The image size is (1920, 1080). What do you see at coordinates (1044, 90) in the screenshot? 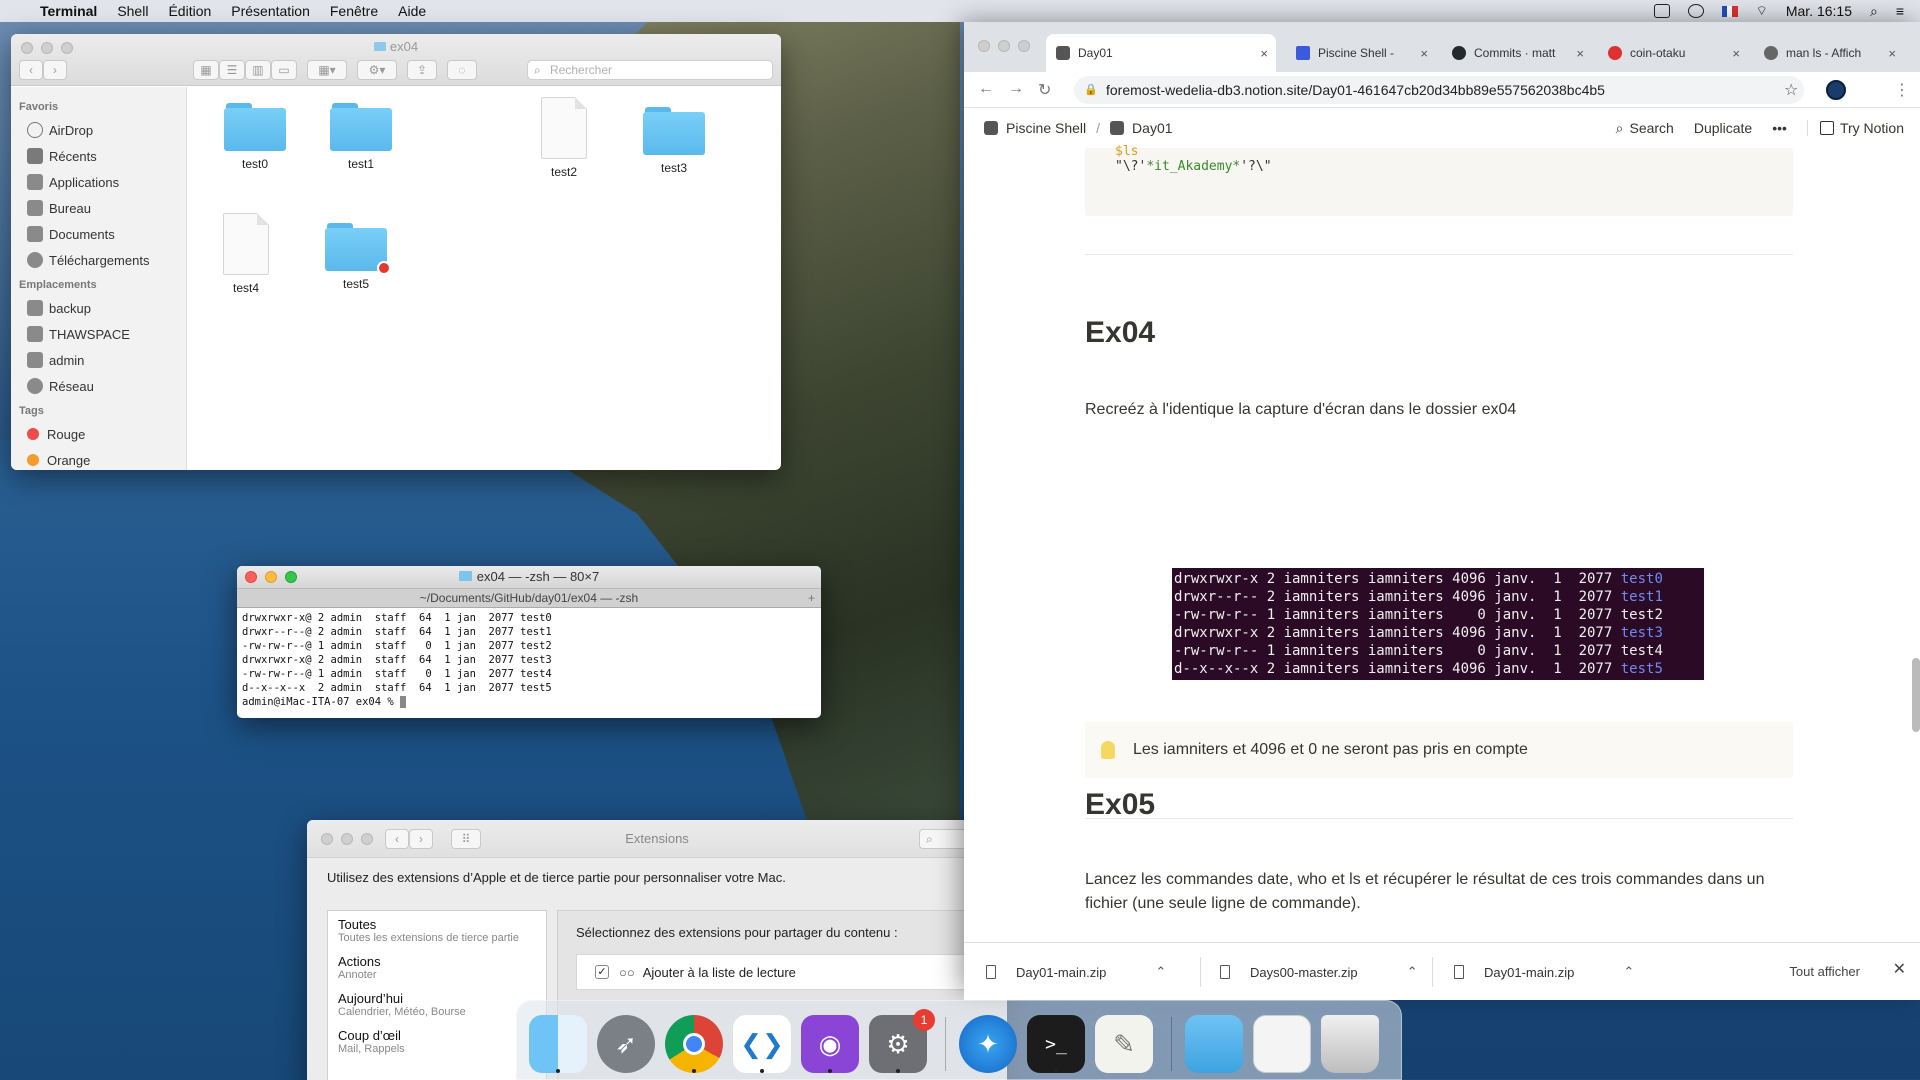
I see `reload-icon: ↻` at bounding box center [1044, 90].